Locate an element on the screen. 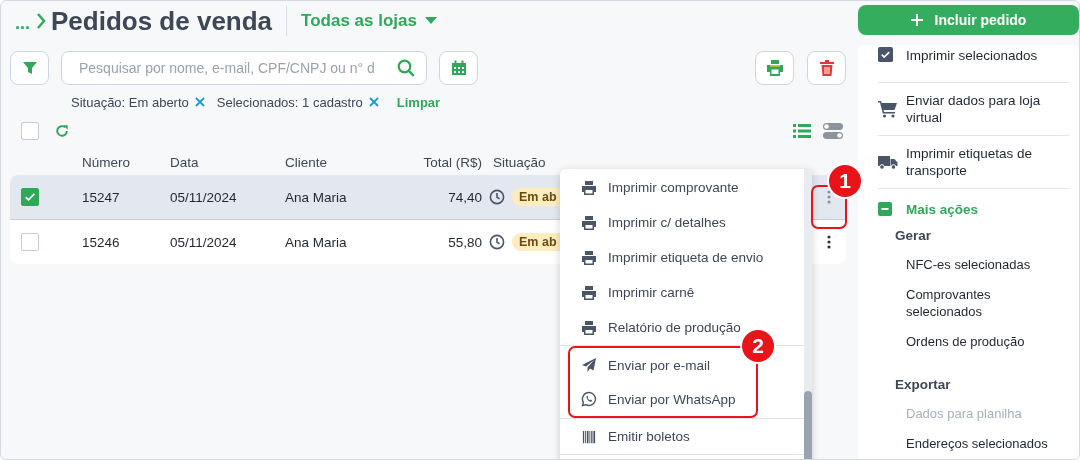 The image size is (1080, 460). group-heading: Gerar is located at coordinates (914, 236).